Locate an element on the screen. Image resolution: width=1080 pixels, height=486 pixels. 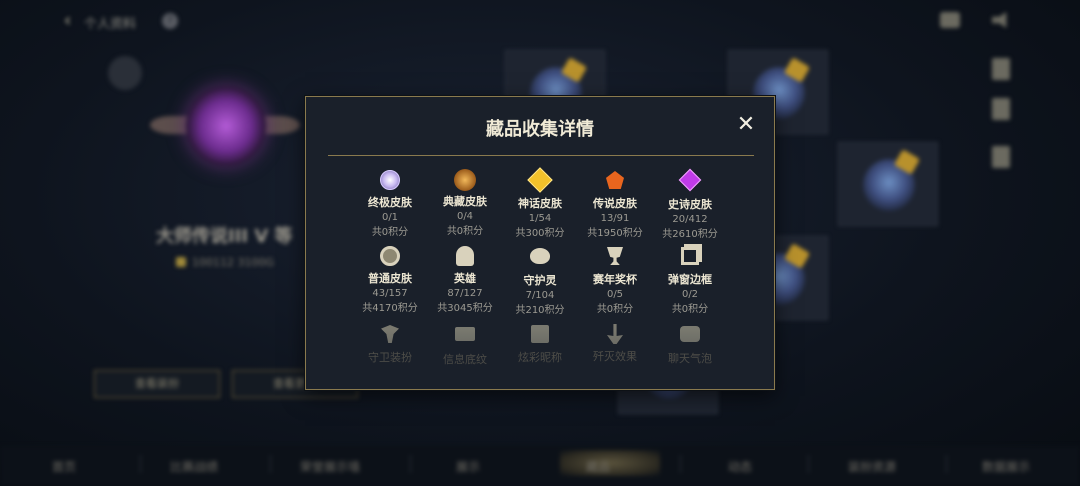
item-points: 共2610积分 is located at coordinates (690, 234).